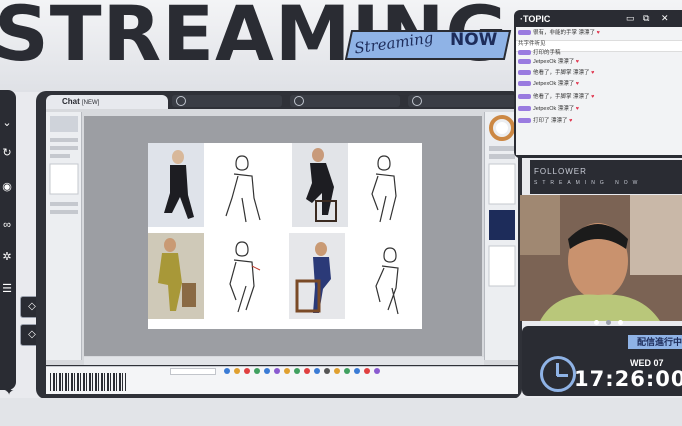 The height and width of the screenshot is (426, 682). What do you see at coordinates (193, 371) in the screenshot?
I see `taskbar-search-field` at bounding box center [193, 371].